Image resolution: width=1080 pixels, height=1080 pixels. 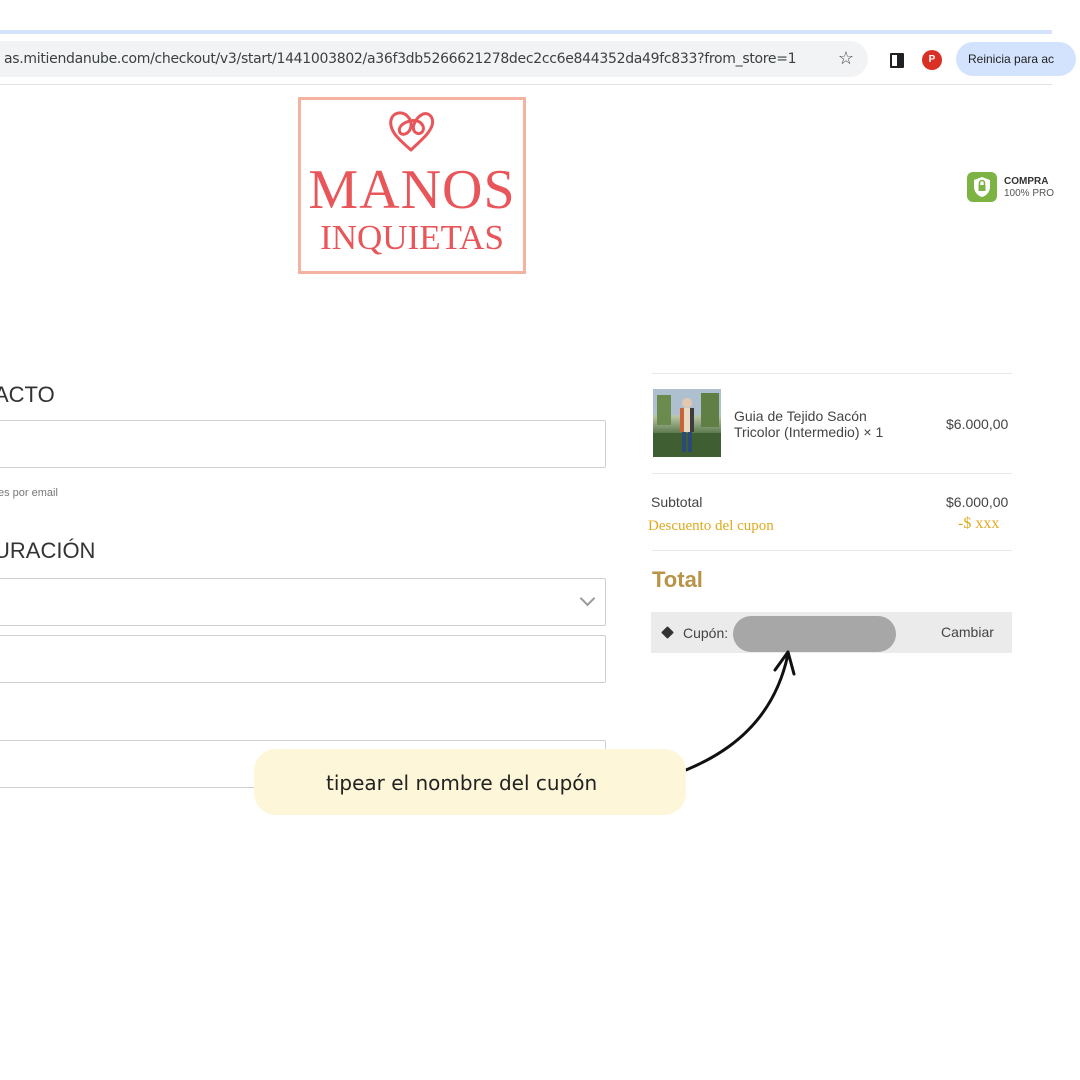 What do you see at coordinates (977, 424) in the screenshot?
I see `product-price: $6.000,00` at bounding box center [977, 424].